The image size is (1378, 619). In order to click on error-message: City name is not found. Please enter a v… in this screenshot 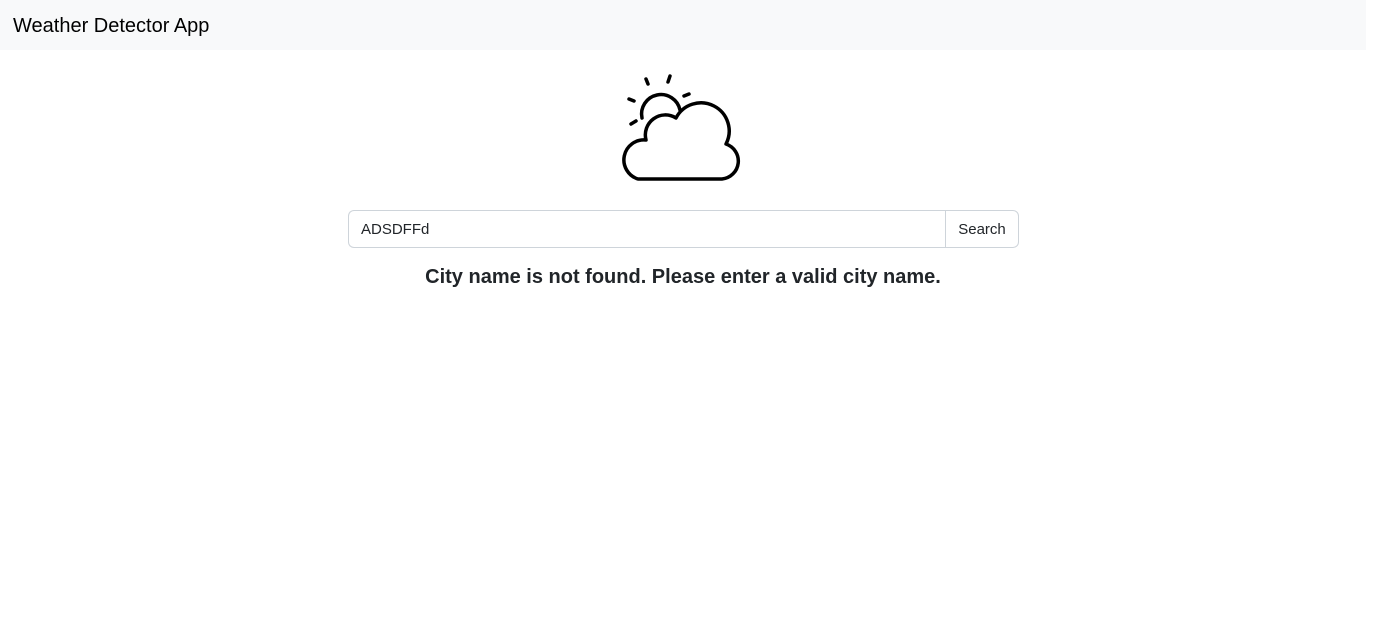, I will do `click(683, 277)`.